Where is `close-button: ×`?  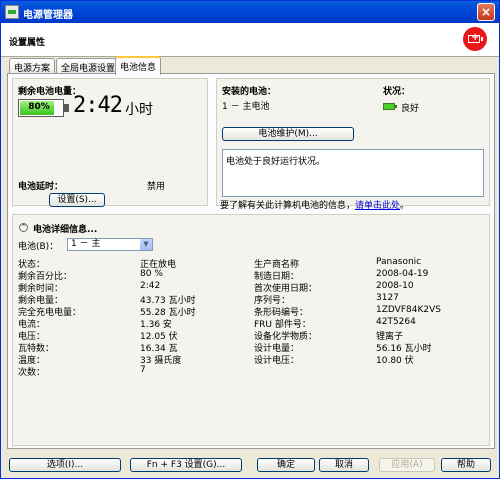
close-button: × is located at coordinates (486, 12).